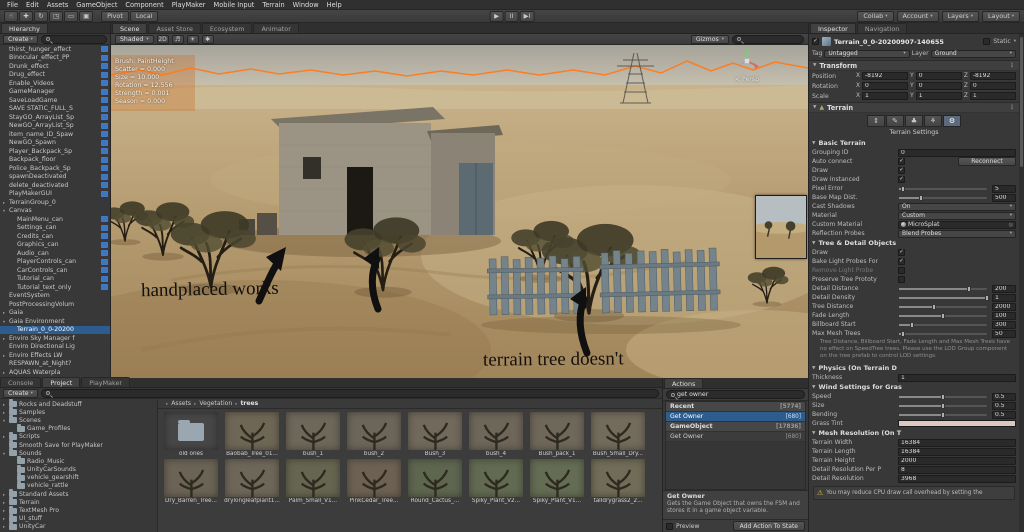  What do you see at coordinates (32, 5) in the screenshot?
I see `menu-item: Edit` at bounding box center [32, 5].